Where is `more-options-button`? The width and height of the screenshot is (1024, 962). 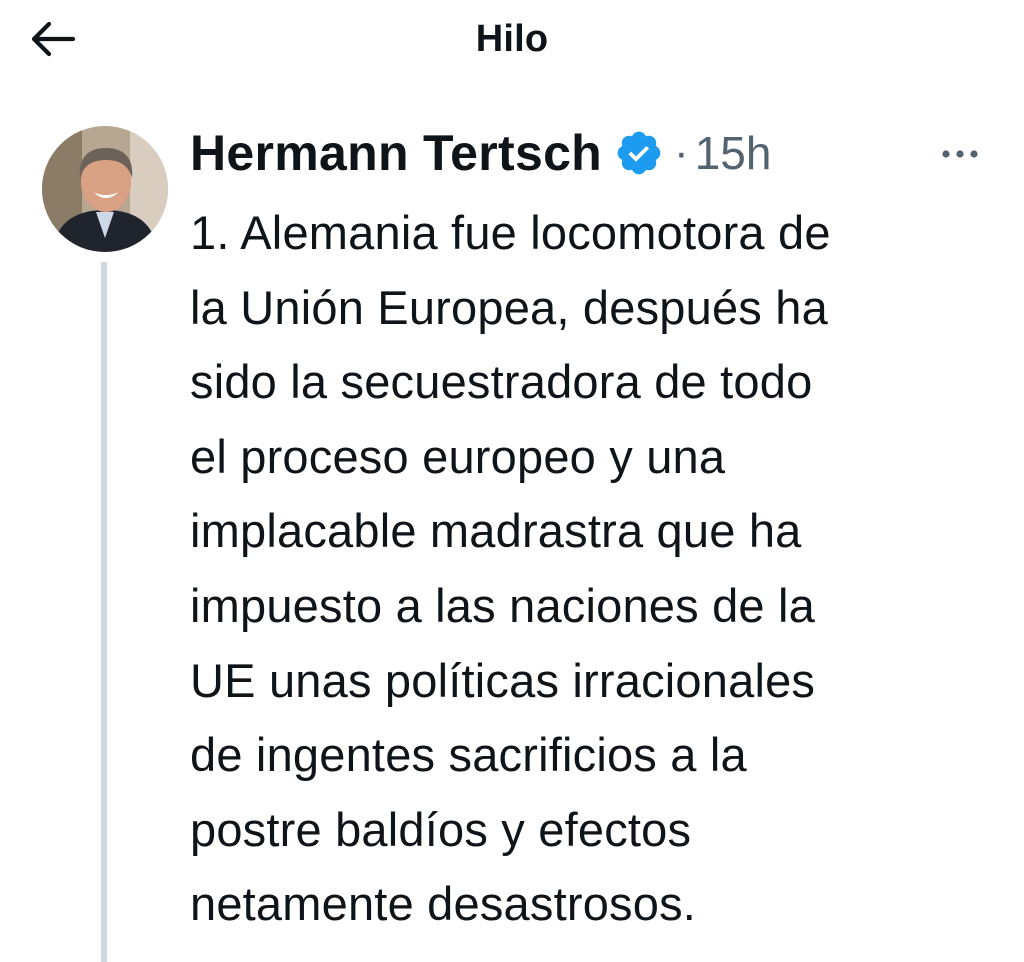 more-options-button is located at coordinates (960, 154).